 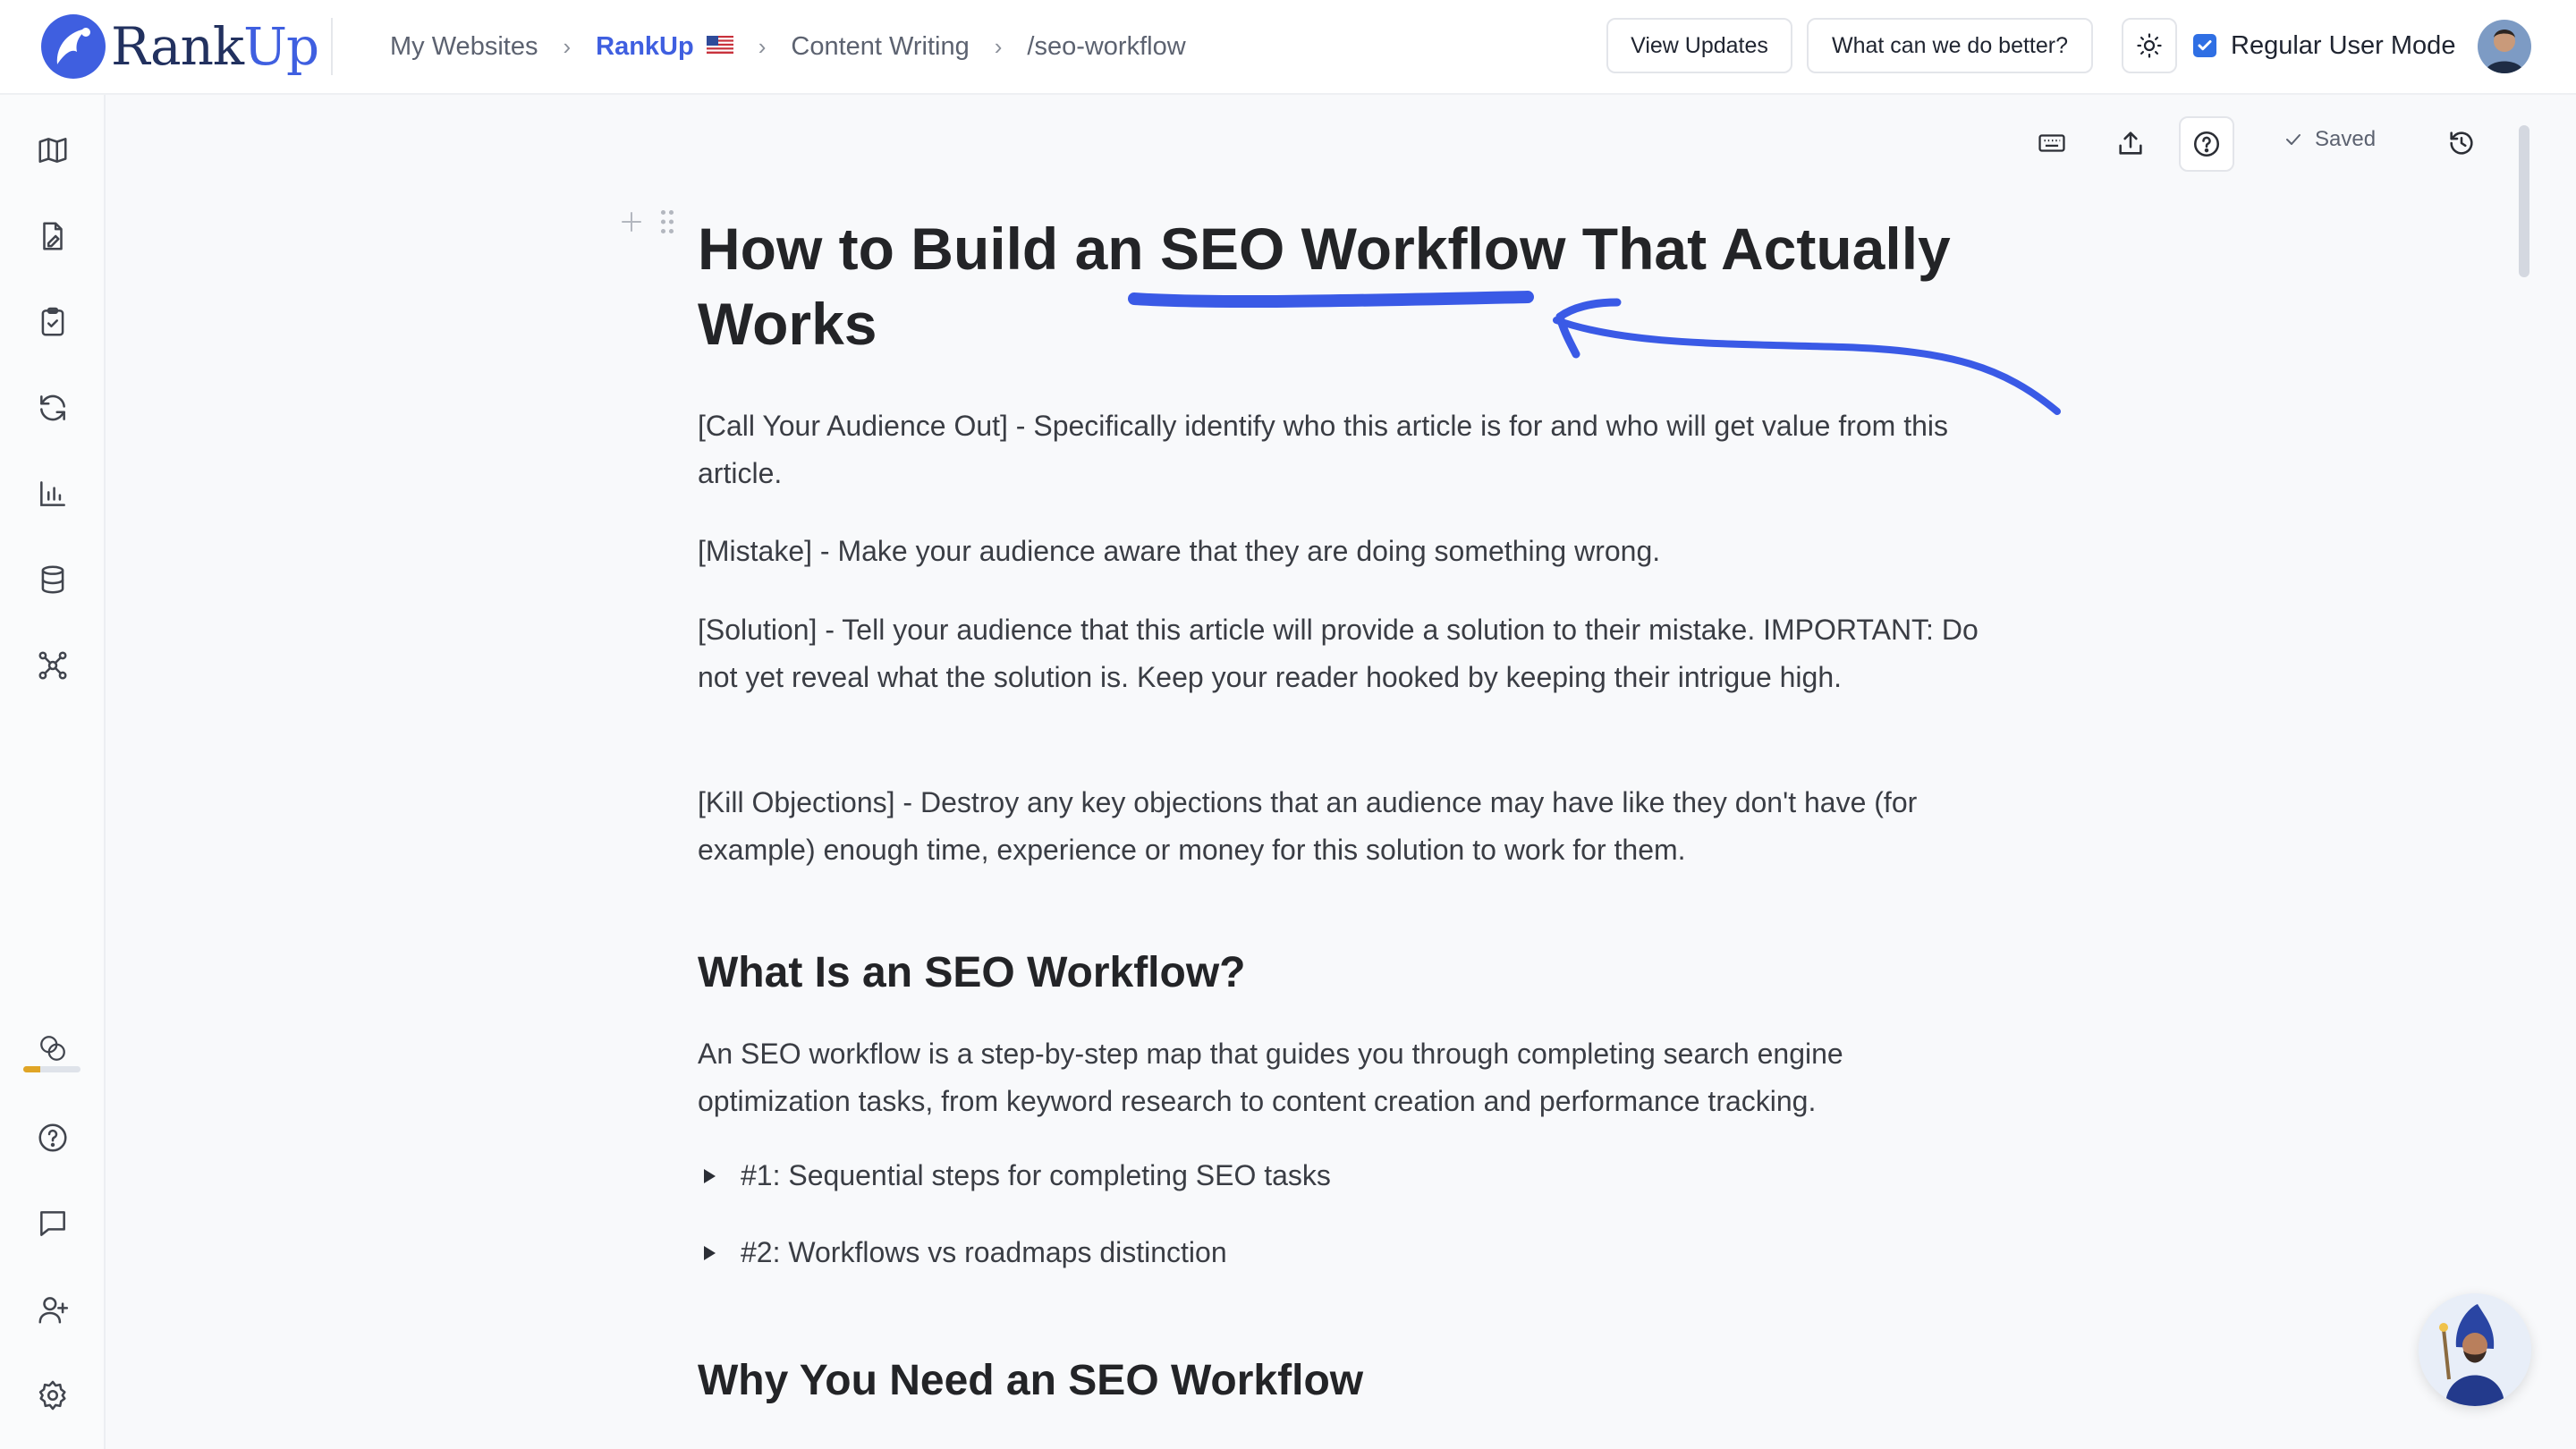 What do you see at coordinates (51, 1069) in the screenshot?
I see `credits-progress-bar` at bounding box center [51, 1069].